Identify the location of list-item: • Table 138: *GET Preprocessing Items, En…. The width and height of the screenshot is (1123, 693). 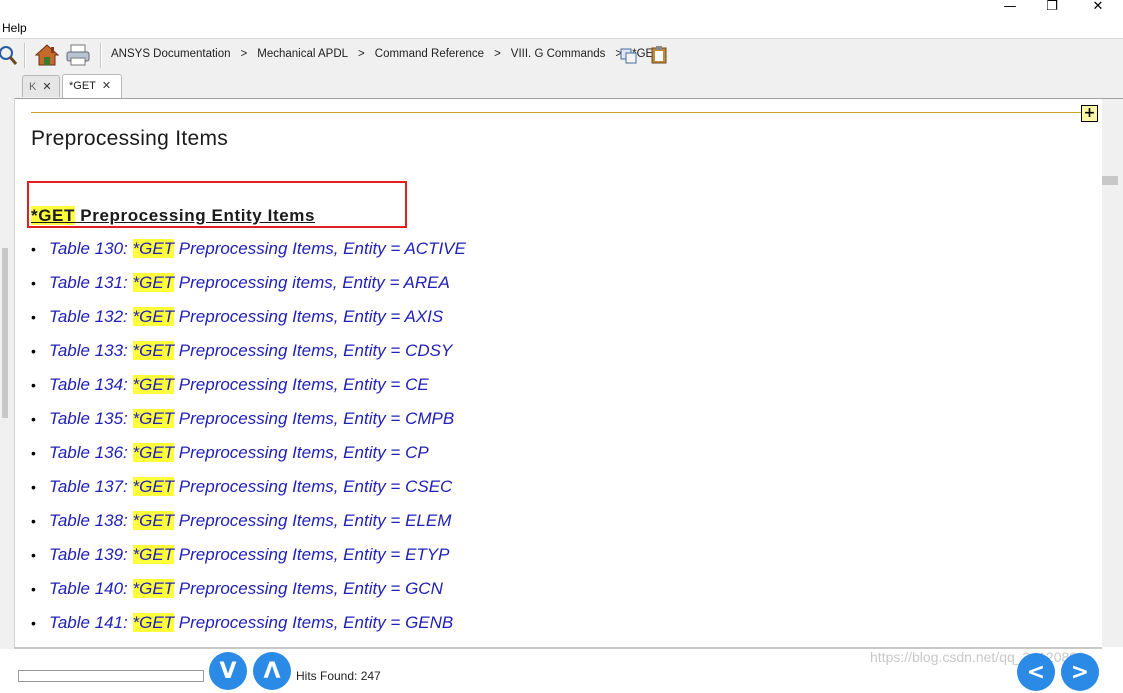
(248, 526).